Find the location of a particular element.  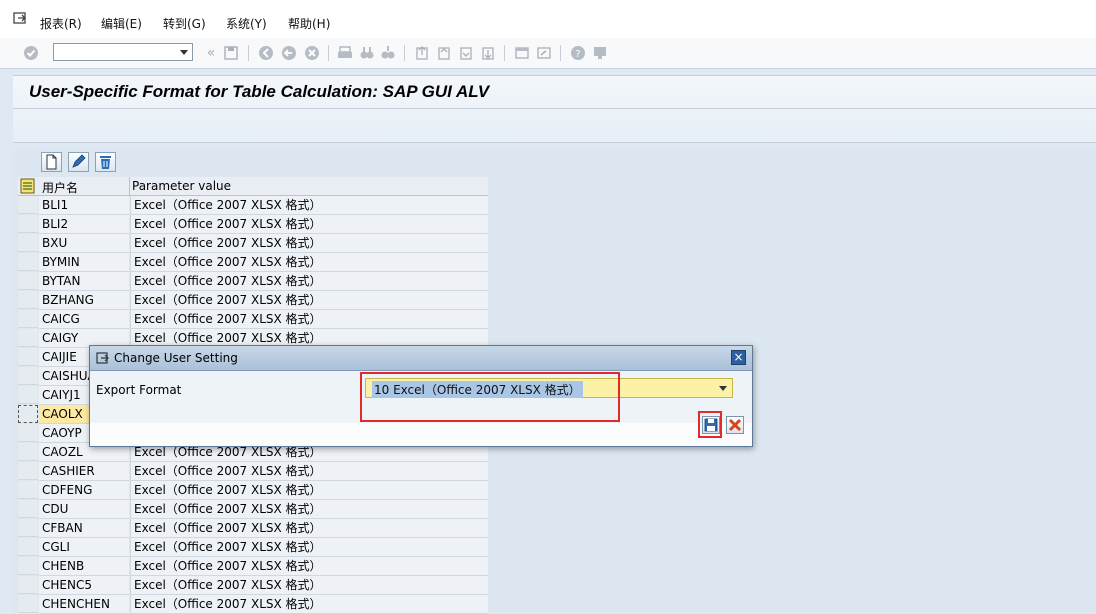

table-row: CHENCHEN Excel（Office 2007 XLSX 格式） is located at coordinates (253, 604).